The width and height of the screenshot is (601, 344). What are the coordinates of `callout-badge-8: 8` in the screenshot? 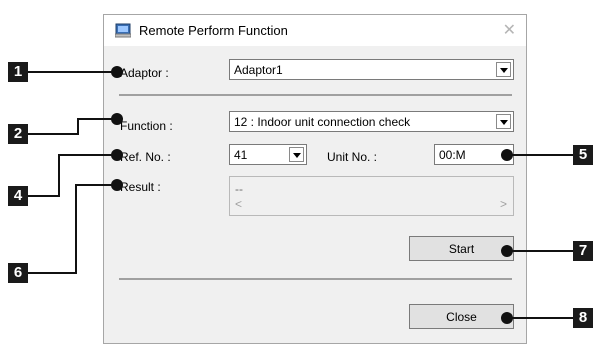 It's located at (583, 318).